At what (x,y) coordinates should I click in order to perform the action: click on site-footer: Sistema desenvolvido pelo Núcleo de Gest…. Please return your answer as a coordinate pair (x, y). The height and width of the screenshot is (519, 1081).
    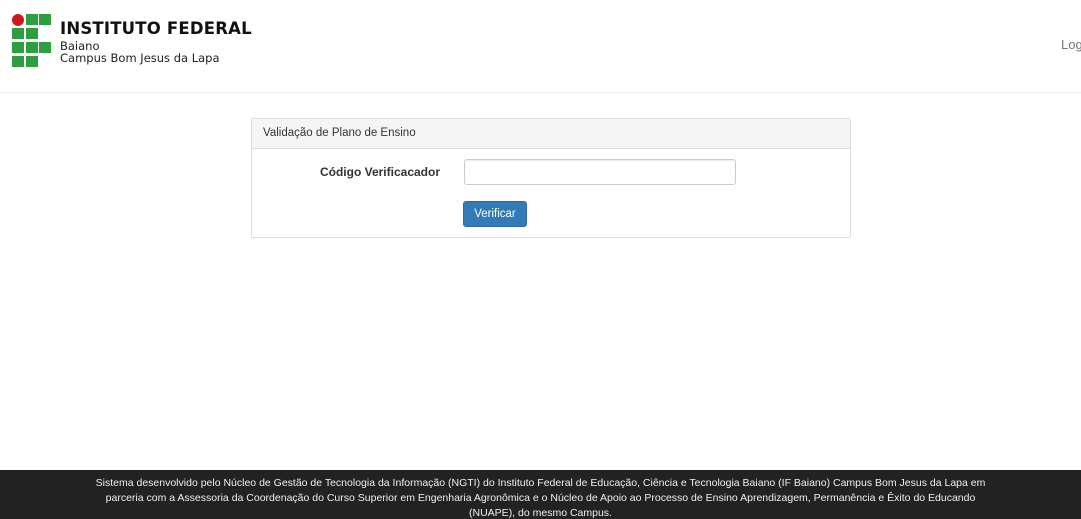
    Looking at the image, I should click on (540, 494).